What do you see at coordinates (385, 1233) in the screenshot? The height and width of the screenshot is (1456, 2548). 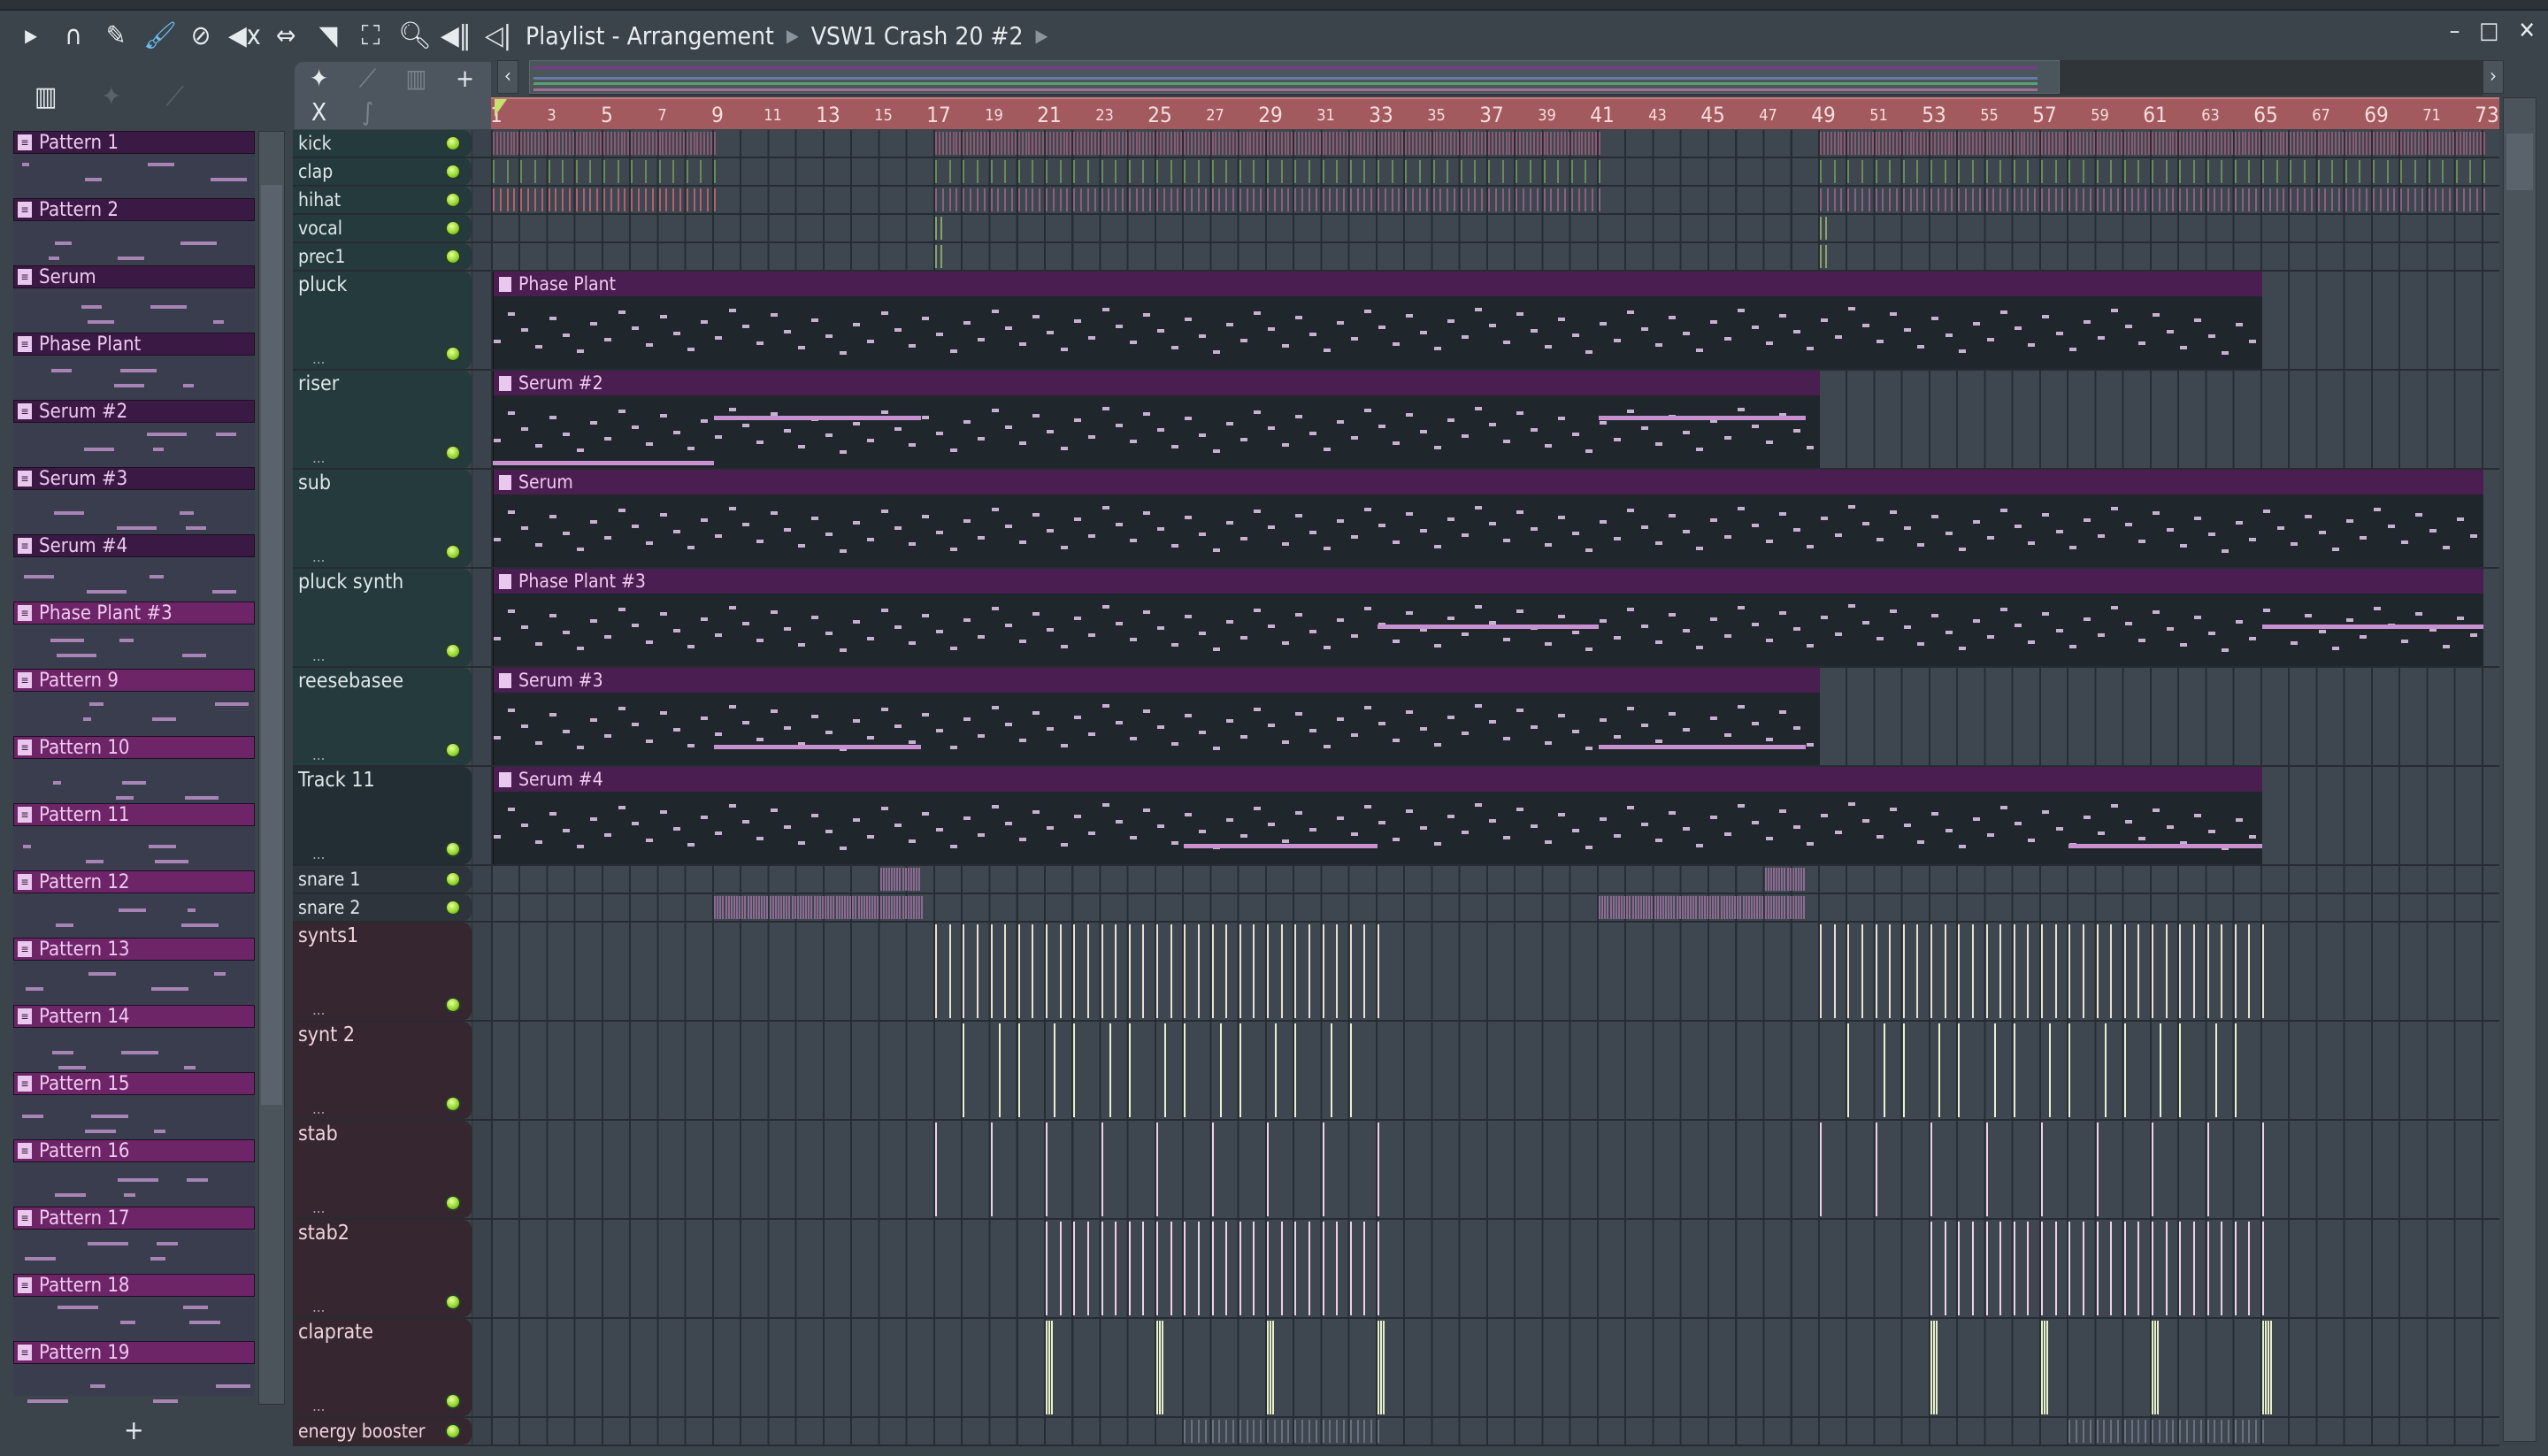 I see `track-name: stab2` at bounding box center [385, 1233].